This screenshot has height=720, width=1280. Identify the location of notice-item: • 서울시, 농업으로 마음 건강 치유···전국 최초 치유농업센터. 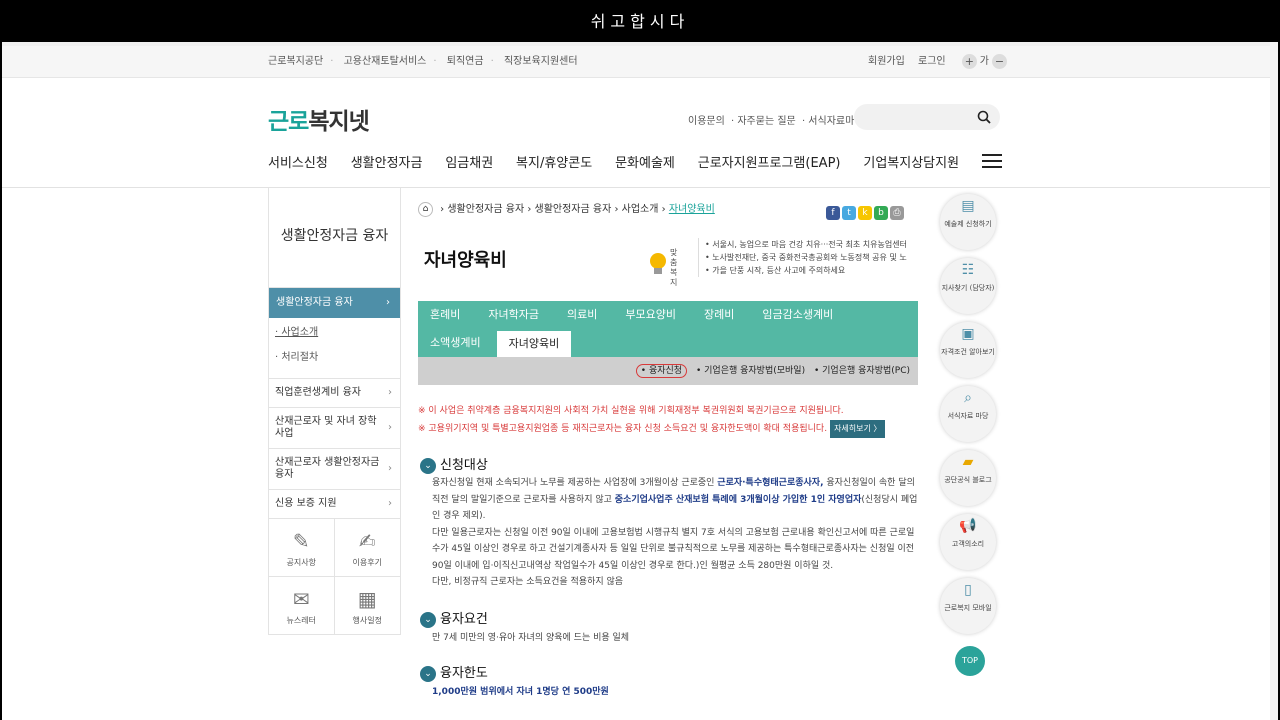
(808, 244).